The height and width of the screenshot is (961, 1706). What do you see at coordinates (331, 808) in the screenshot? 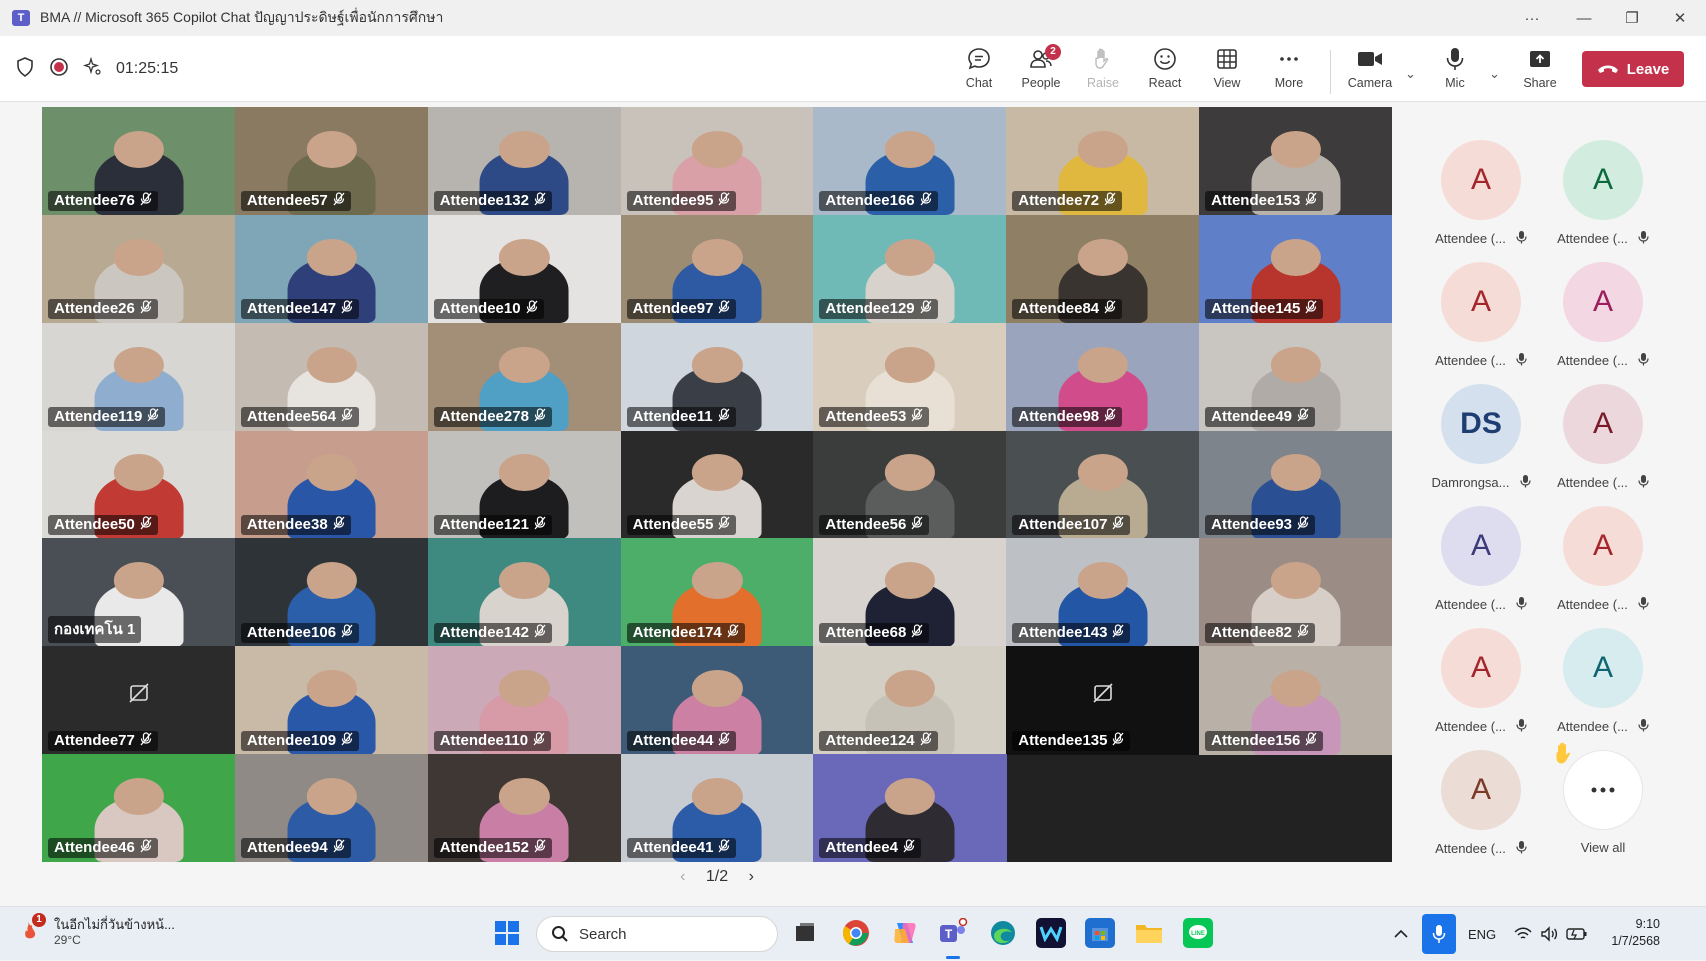
I see `participant-video-tile: Attendee94` at bounding box center [331, 808].